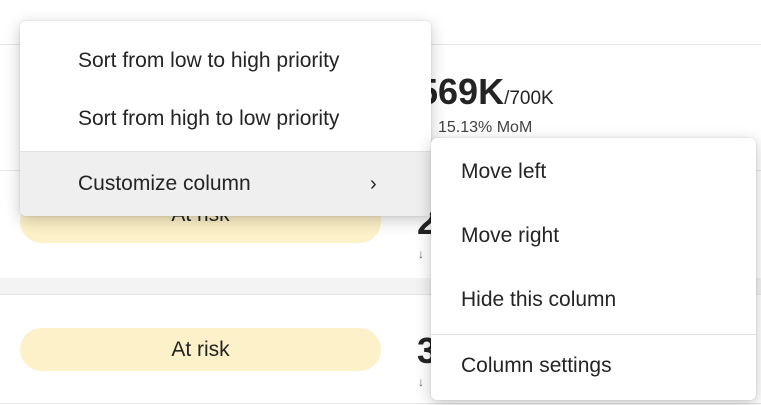 Image resolution: width=761 pixels, height=405 pixels. I want to click on menu-item-column-settings: Column settings, so click(593, 366).